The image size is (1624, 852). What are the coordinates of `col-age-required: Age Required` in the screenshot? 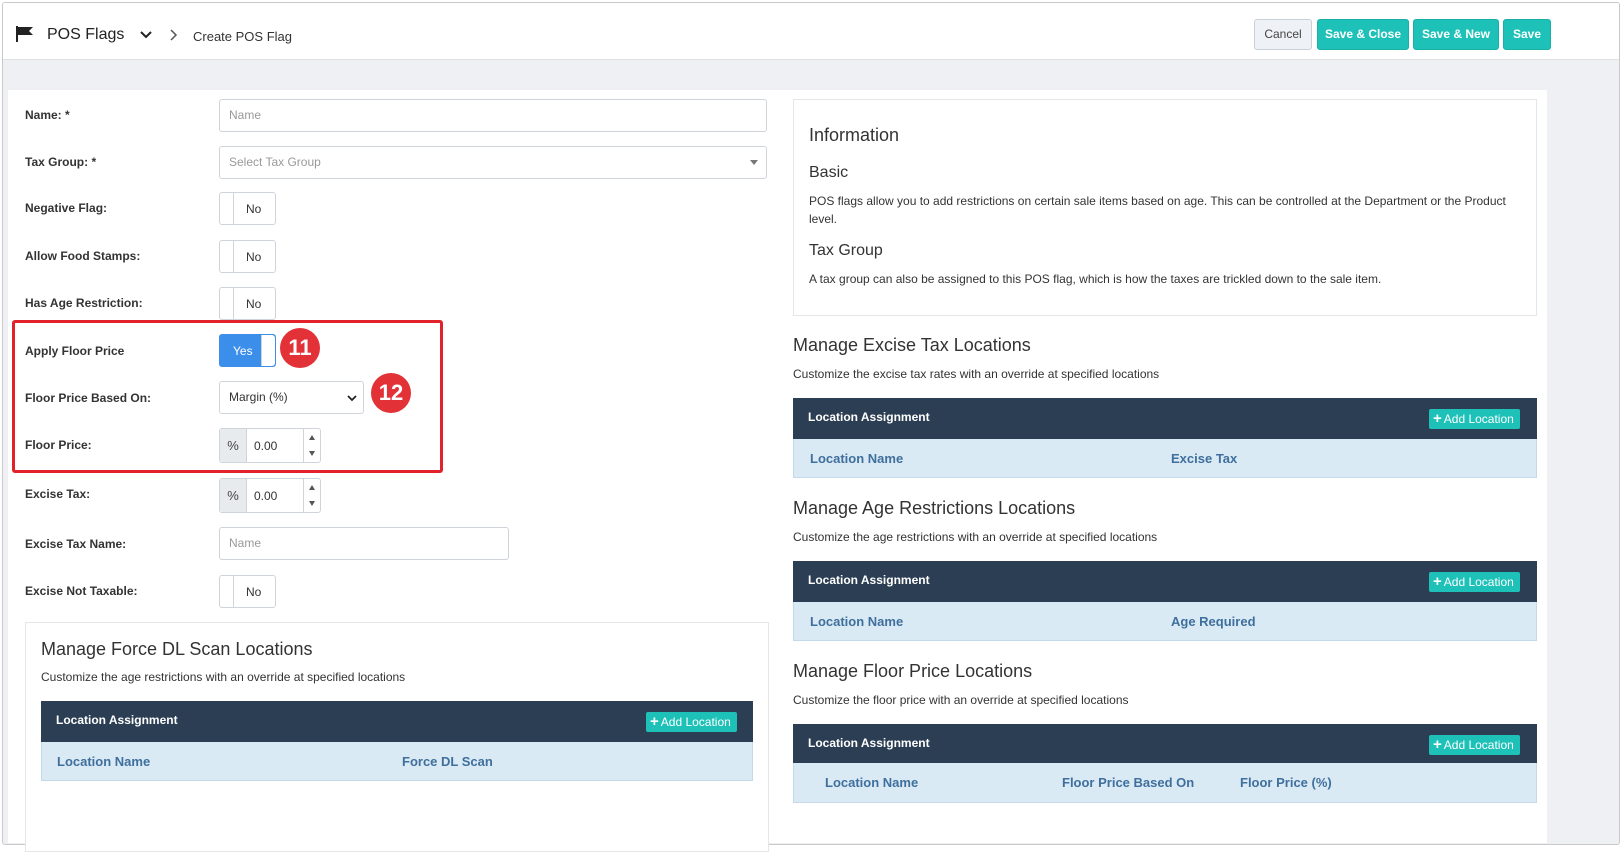 It's located at (1213, 621).